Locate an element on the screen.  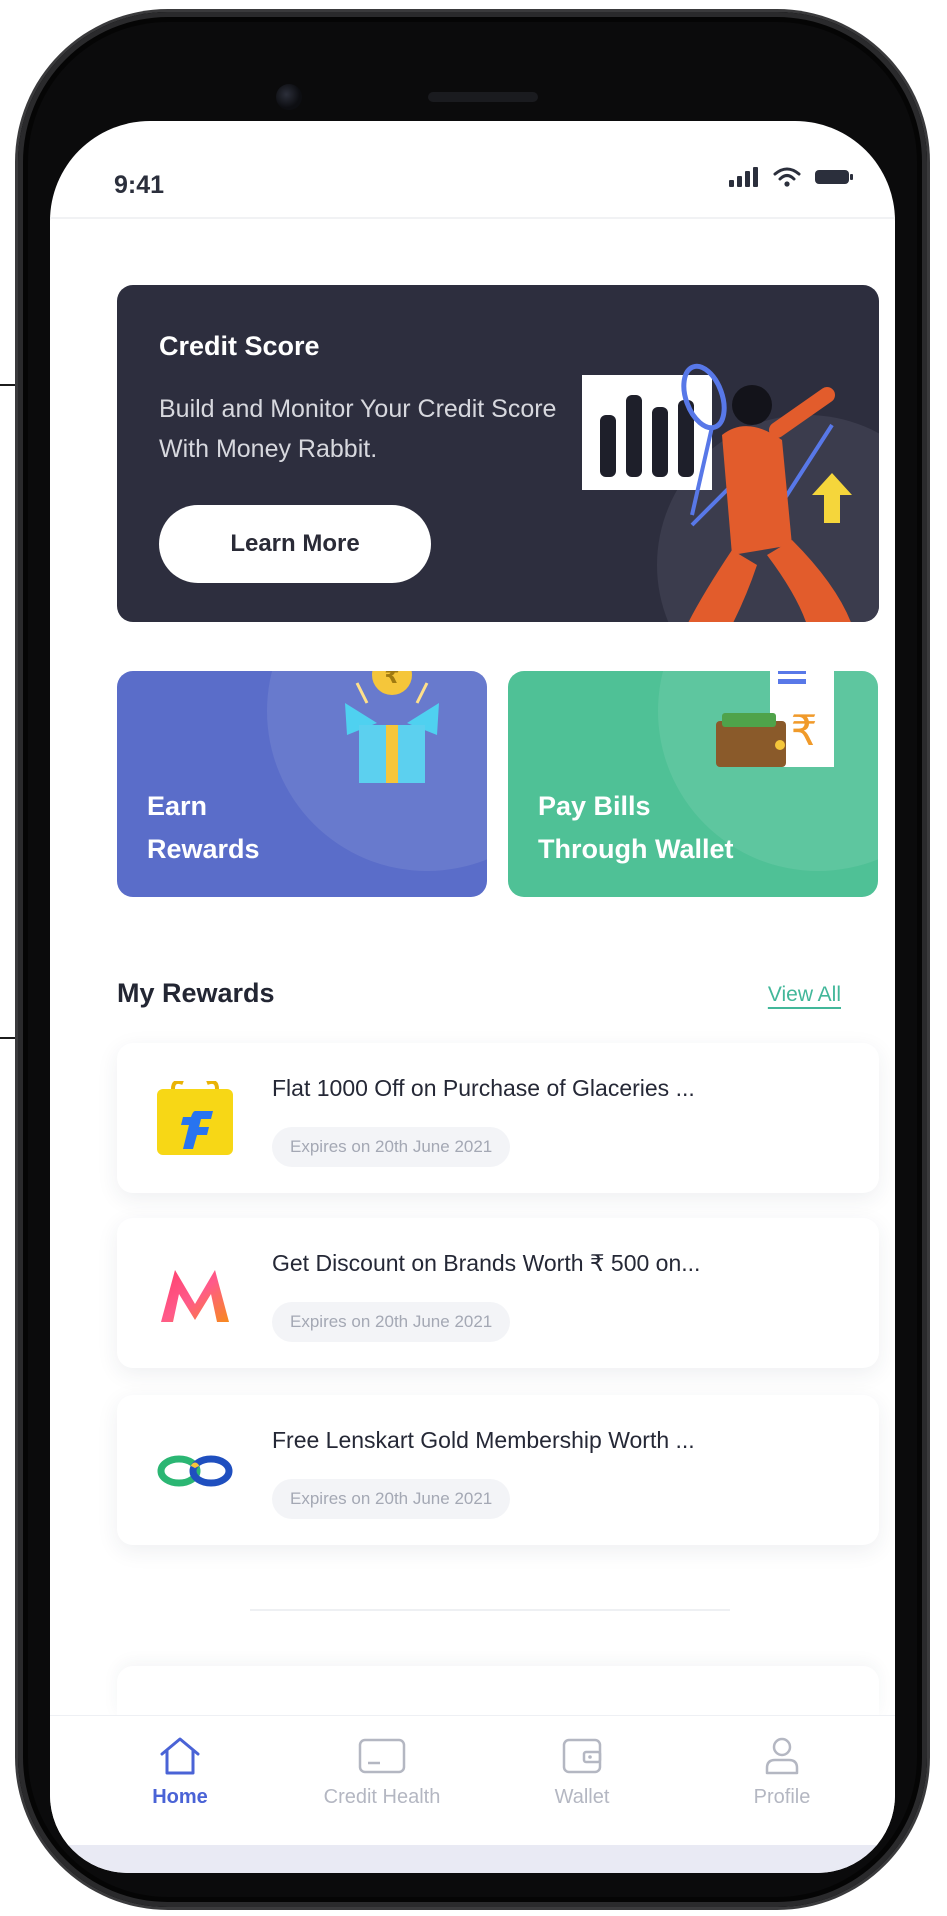
wallet-bill-icon: ₹ is located at coordinates (775, 719).